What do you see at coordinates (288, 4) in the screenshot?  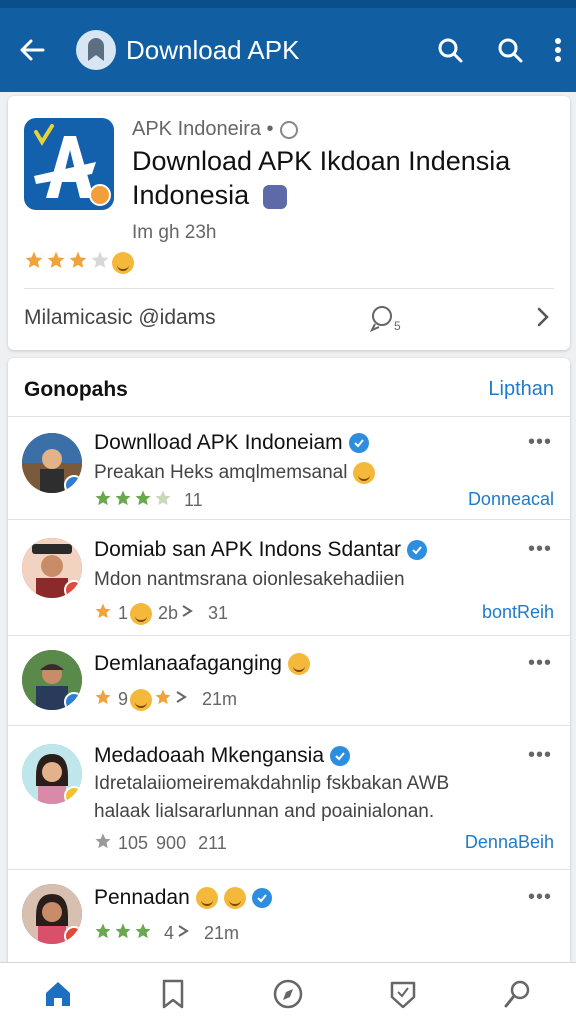 I see `status-bar` at bounding box center [288, 4].